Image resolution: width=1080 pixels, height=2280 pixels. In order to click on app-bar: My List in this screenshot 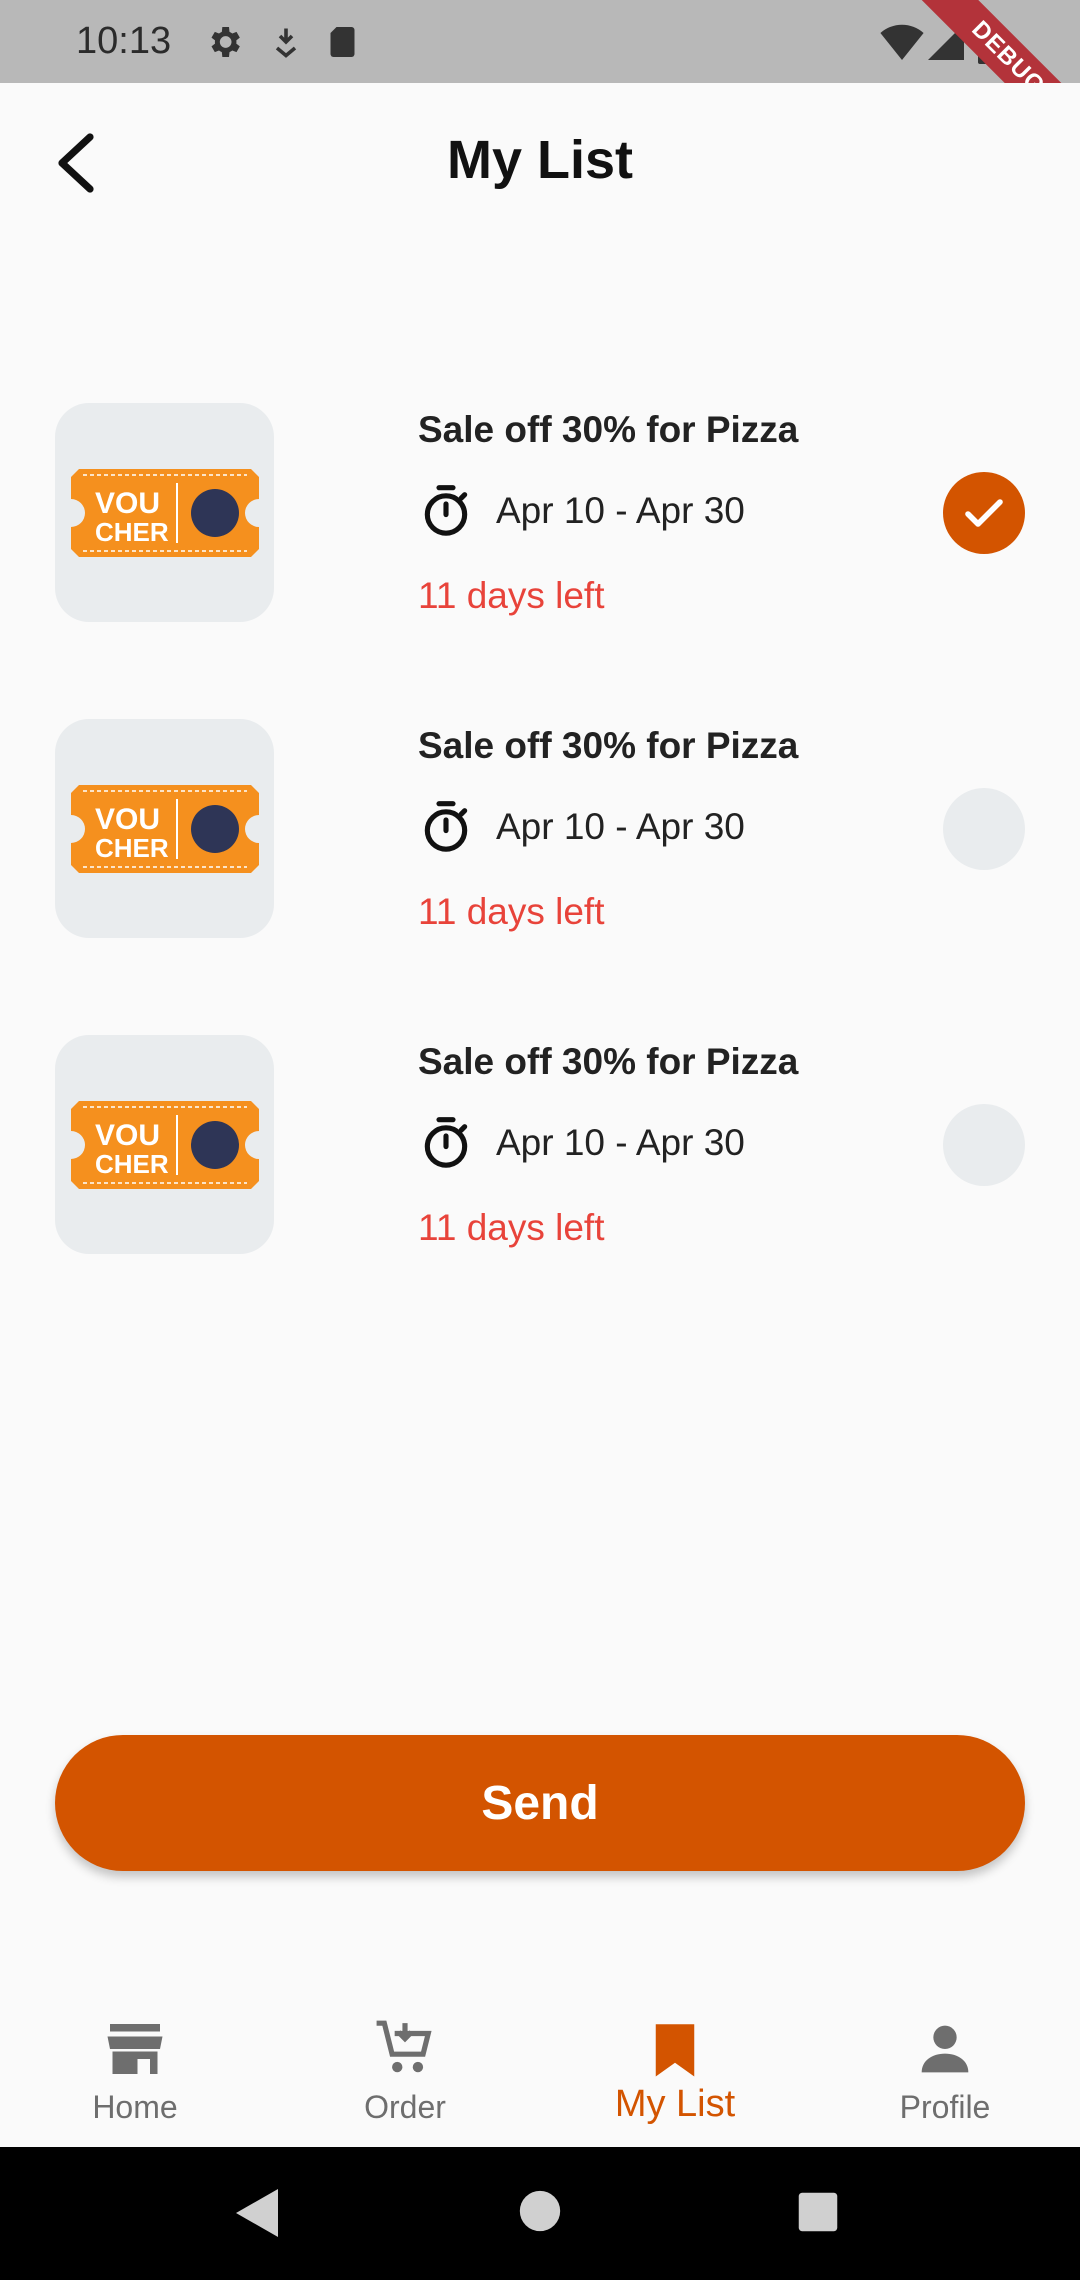, I will do `click(540, 163)`.